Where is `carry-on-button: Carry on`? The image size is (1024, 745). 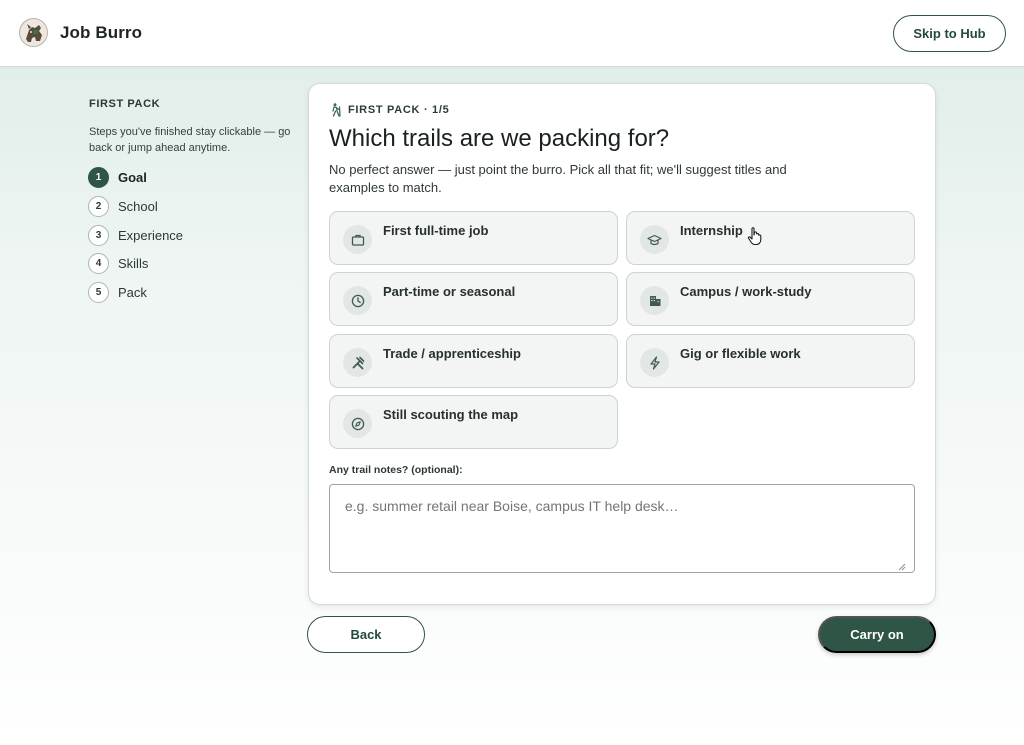
carry-on-button: Carry on is located at coordinates (877, 634).